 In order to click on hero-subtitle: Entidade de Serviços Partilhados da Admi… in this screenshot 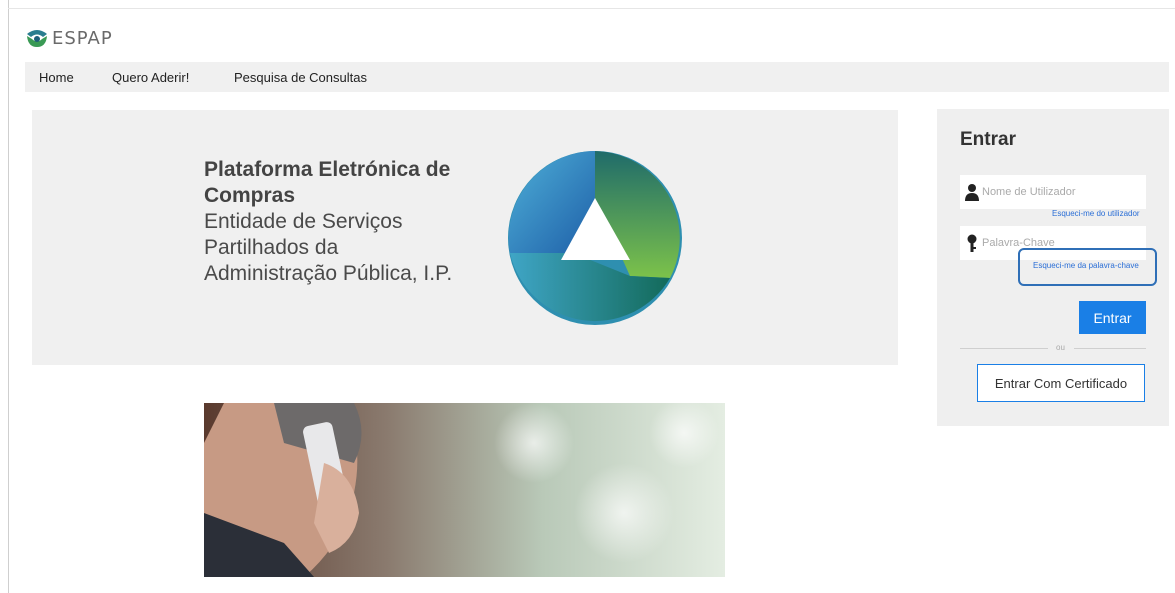, I will do `click(328, 247)`.